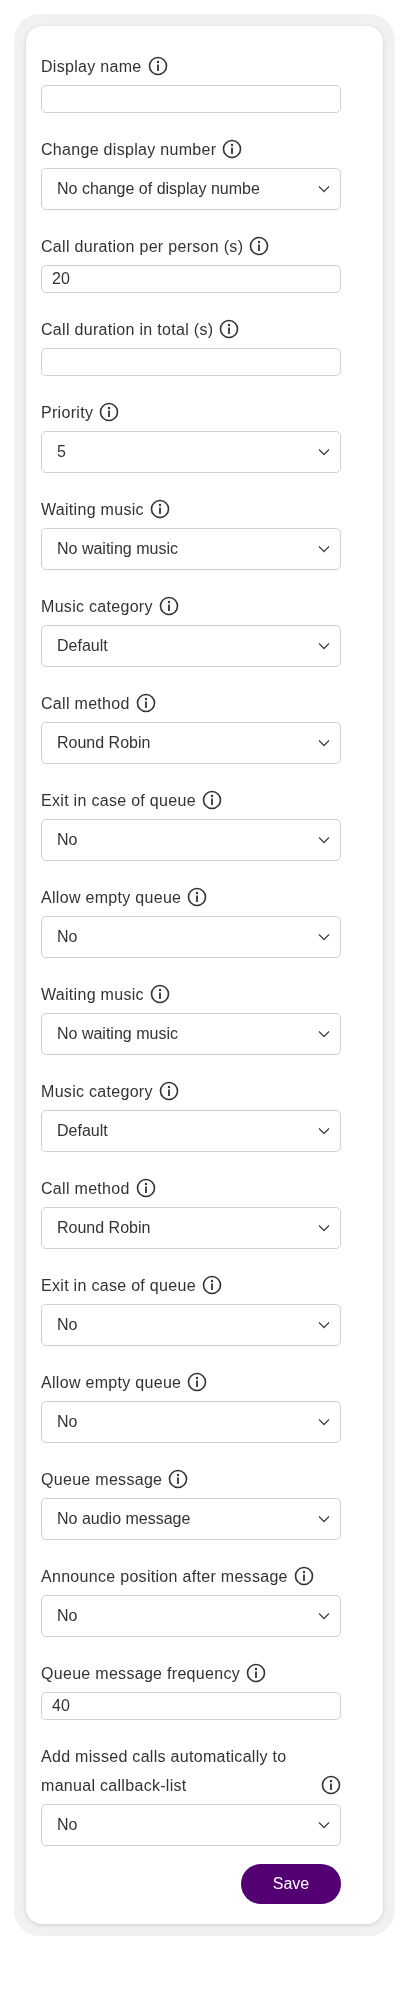 This screenshot has height=2000, width=409. Describe the element at coordinates (142, 247) in the screenshot. I see `field-label: Call duration per person (s)` at that location.